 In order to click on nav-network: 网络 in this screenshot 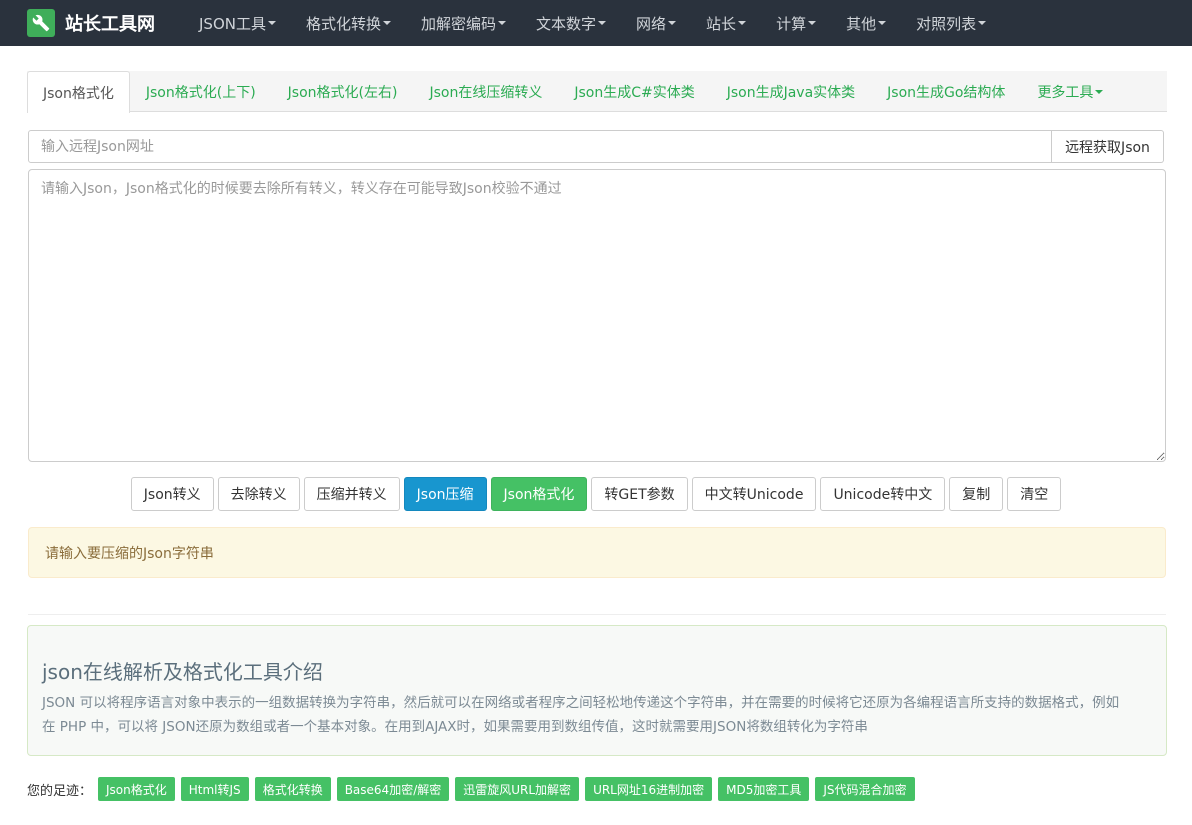, I will do `click(656, 23)`.